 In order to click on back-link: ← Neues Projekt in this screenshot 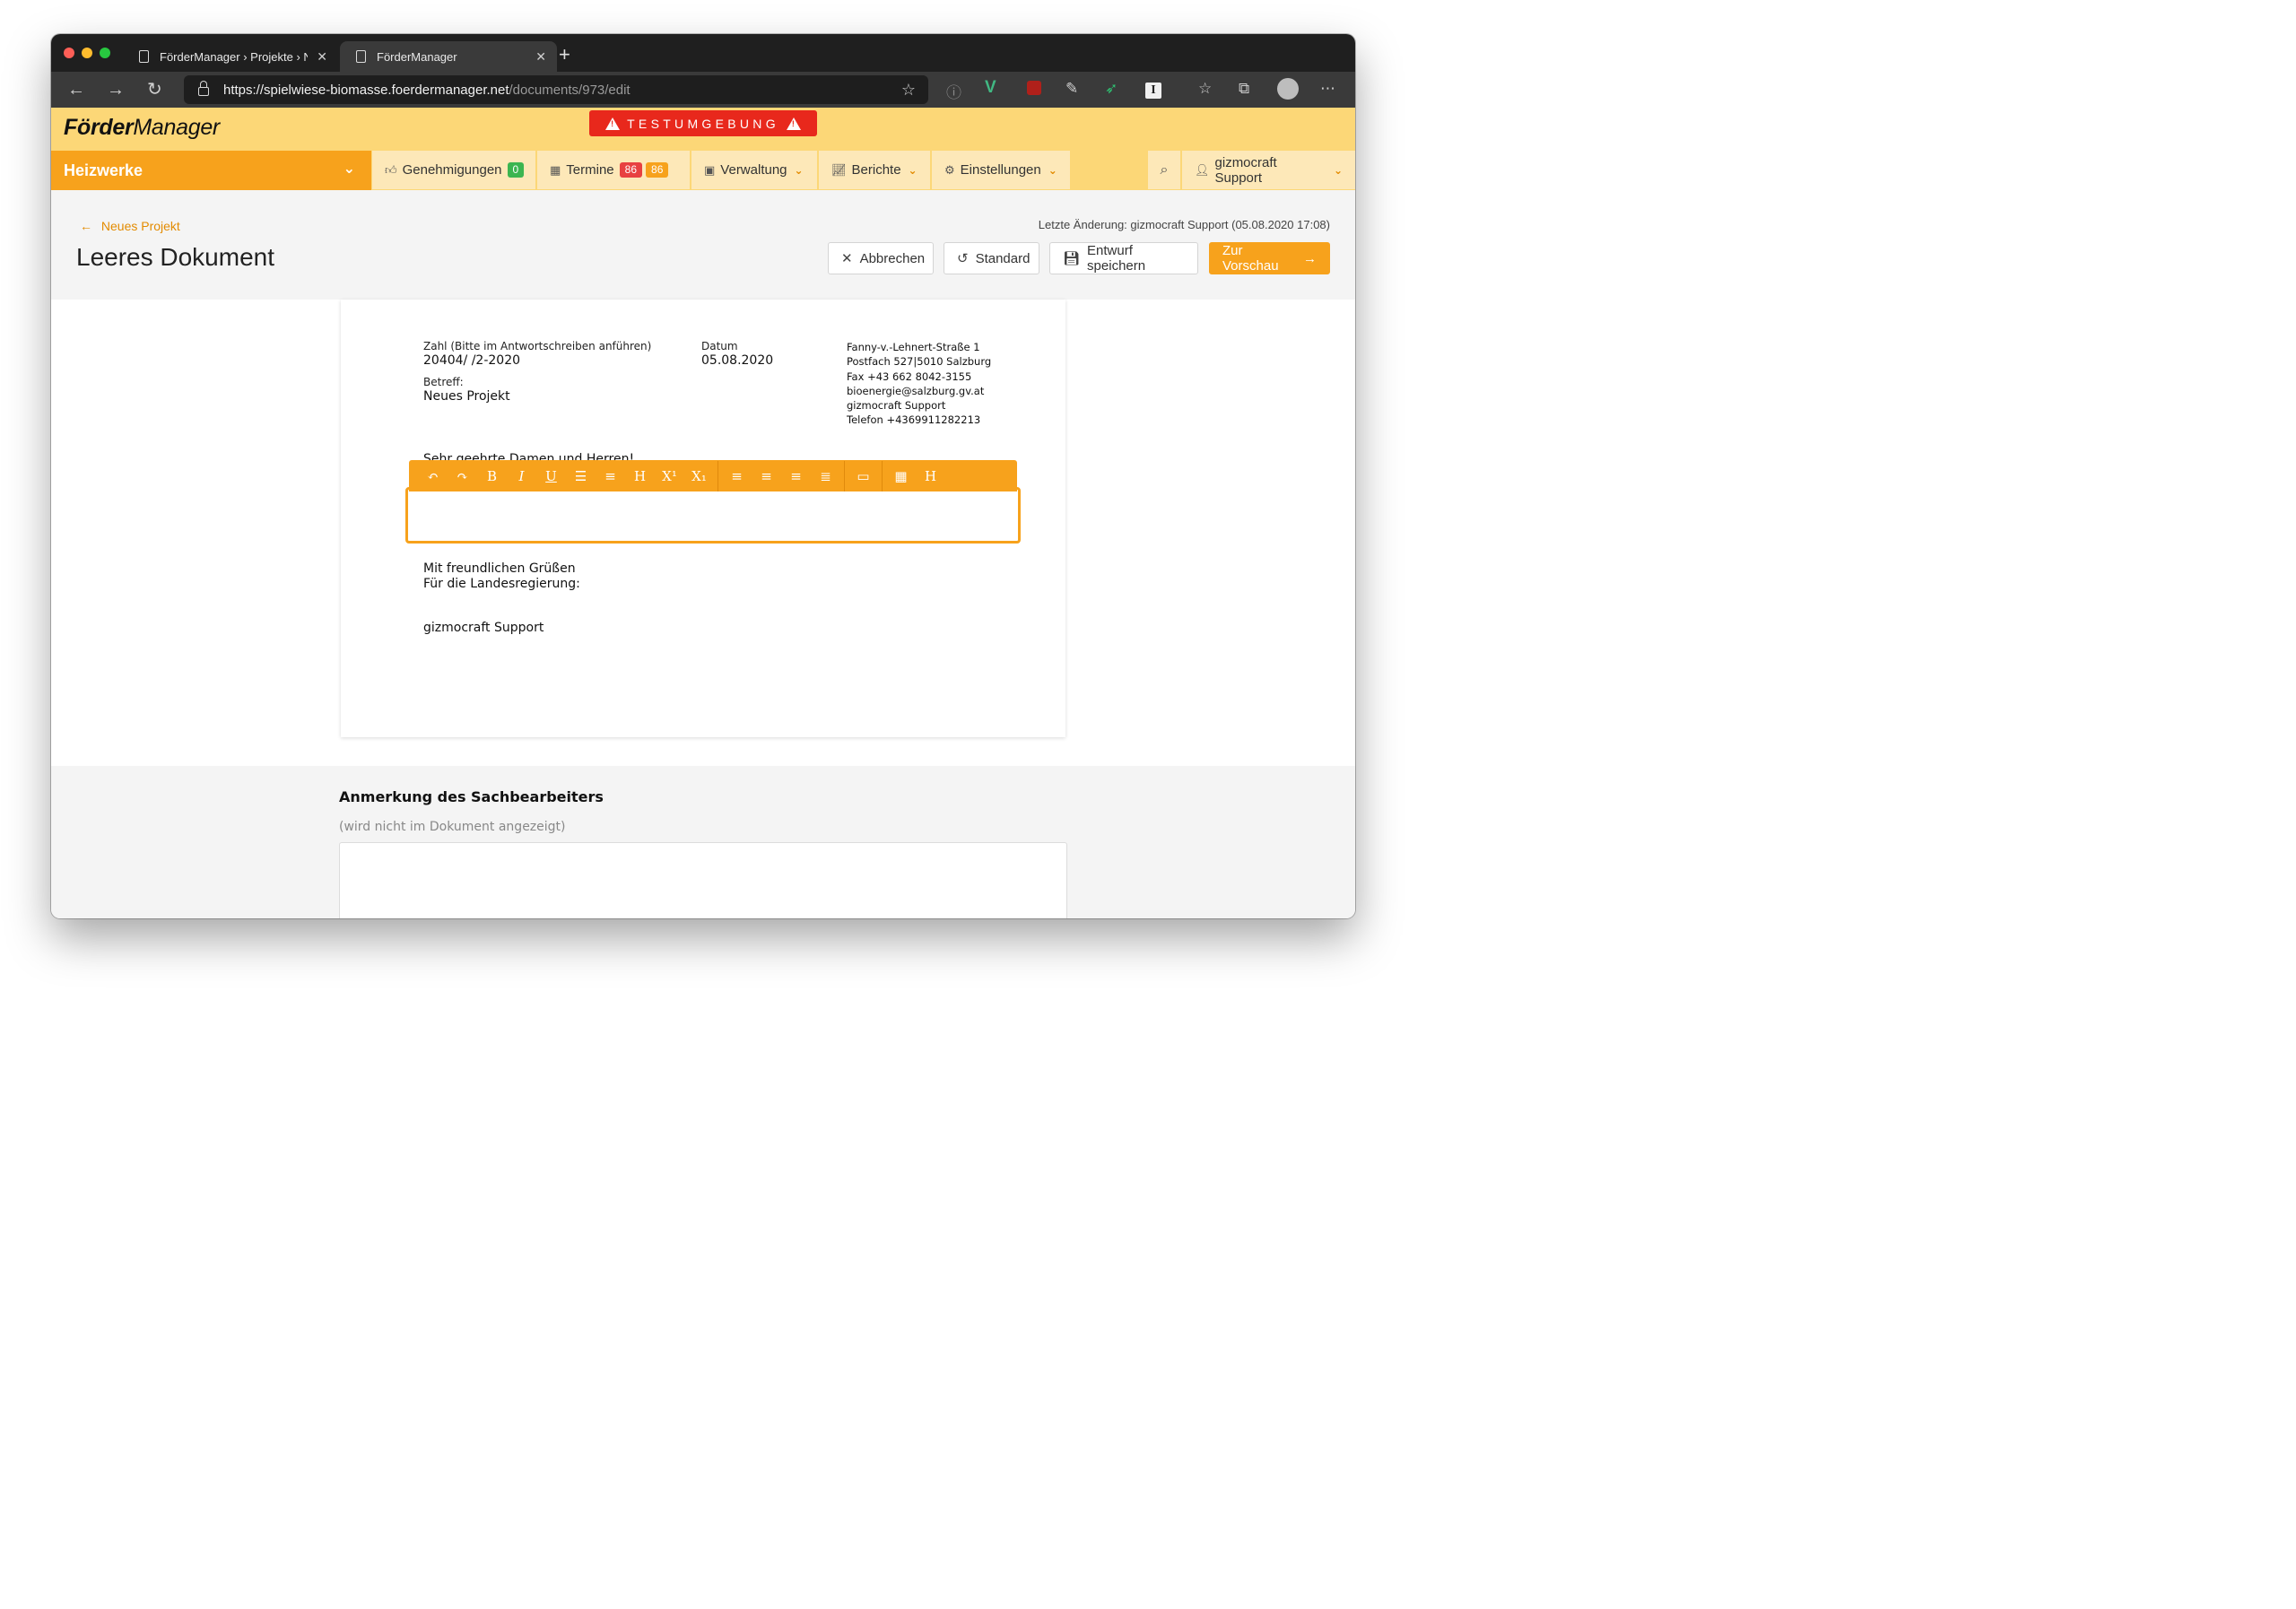, I will do `click(130, 226)`.